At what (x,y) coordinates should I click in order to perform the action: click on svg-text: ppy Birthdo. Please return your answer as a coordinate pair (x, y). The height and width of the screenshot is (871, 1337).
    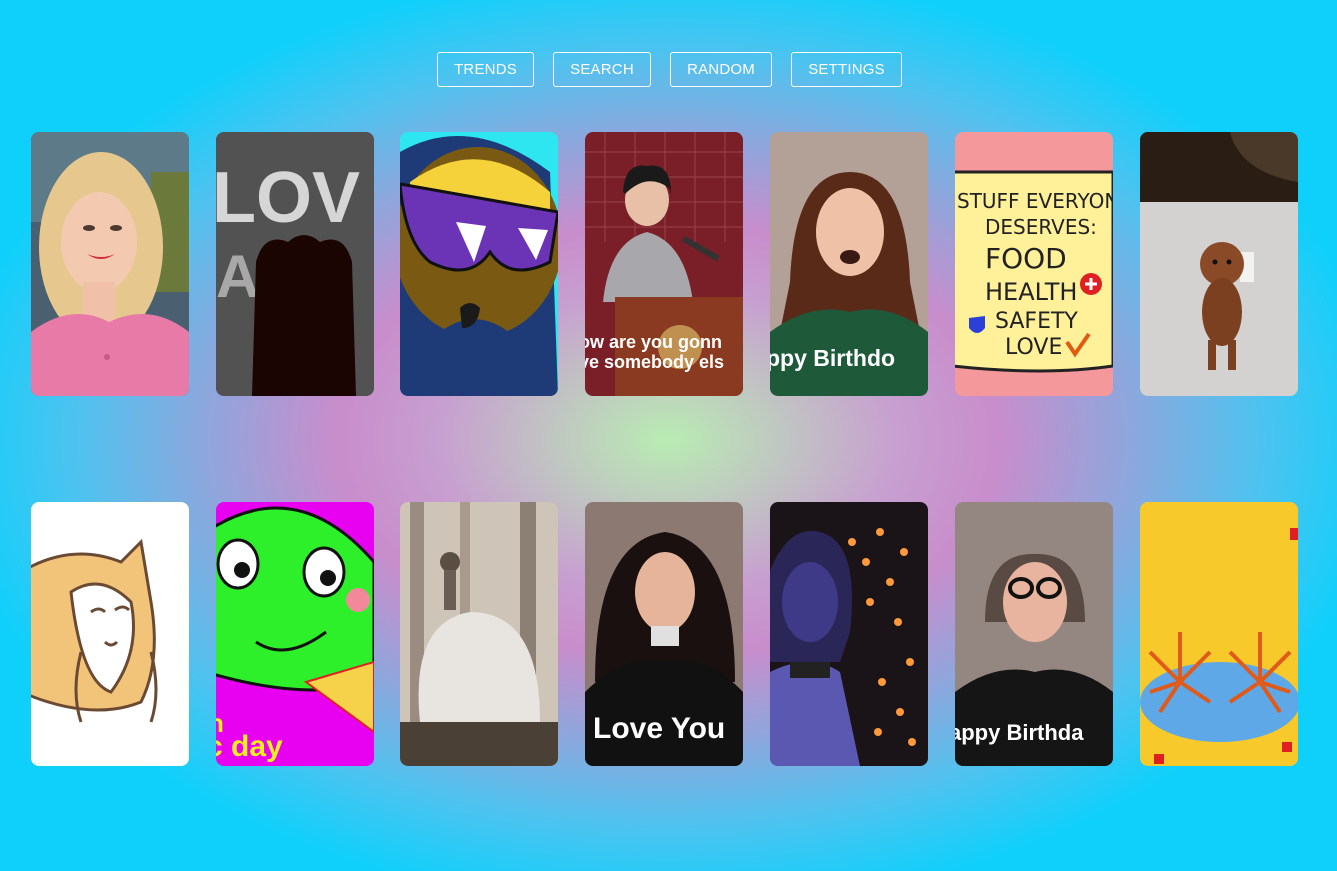
    Looking at the image, I should click on (832, 358).